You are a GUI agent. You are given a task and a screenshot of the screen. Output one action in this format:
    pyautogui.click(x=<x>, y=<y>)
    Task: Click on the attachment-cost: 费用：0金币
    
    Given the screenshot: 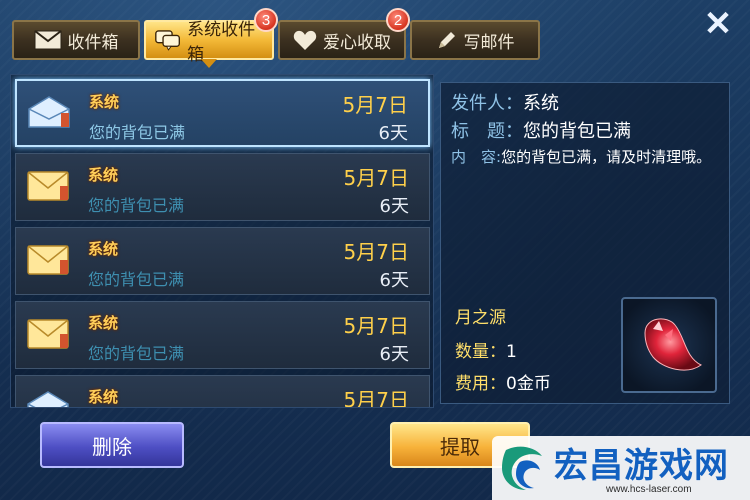 What is the action you would take?
    pyautogui.click(x=503, y=381)
    